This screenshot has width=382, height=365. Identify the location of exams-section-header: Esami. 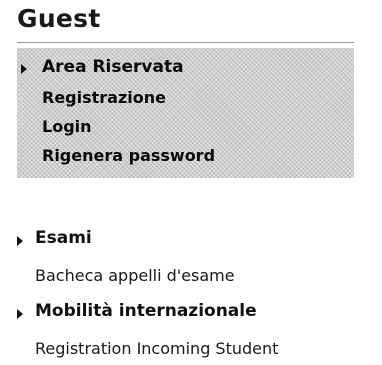
(63, 238).